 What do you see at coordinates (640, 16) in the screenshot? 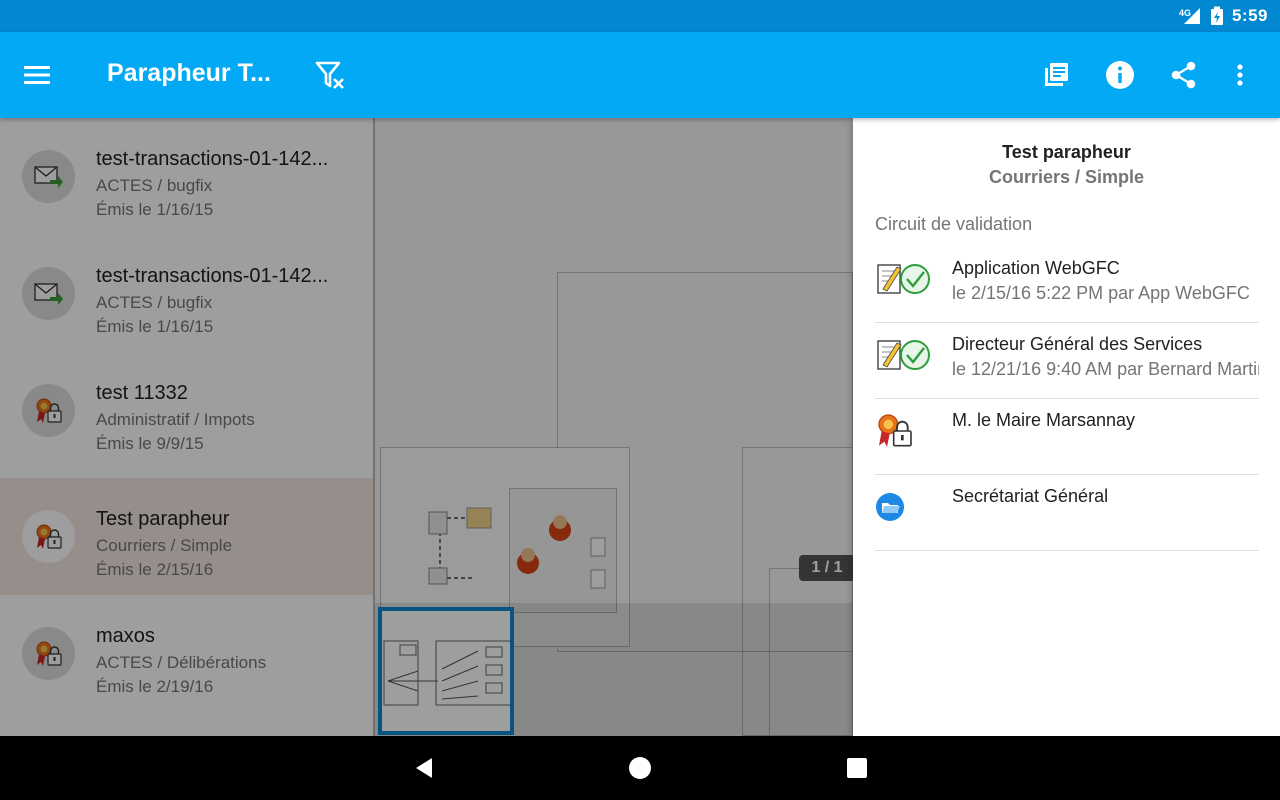
I see `status-bar: 4G 5:59` at bounding box center [640, 16].